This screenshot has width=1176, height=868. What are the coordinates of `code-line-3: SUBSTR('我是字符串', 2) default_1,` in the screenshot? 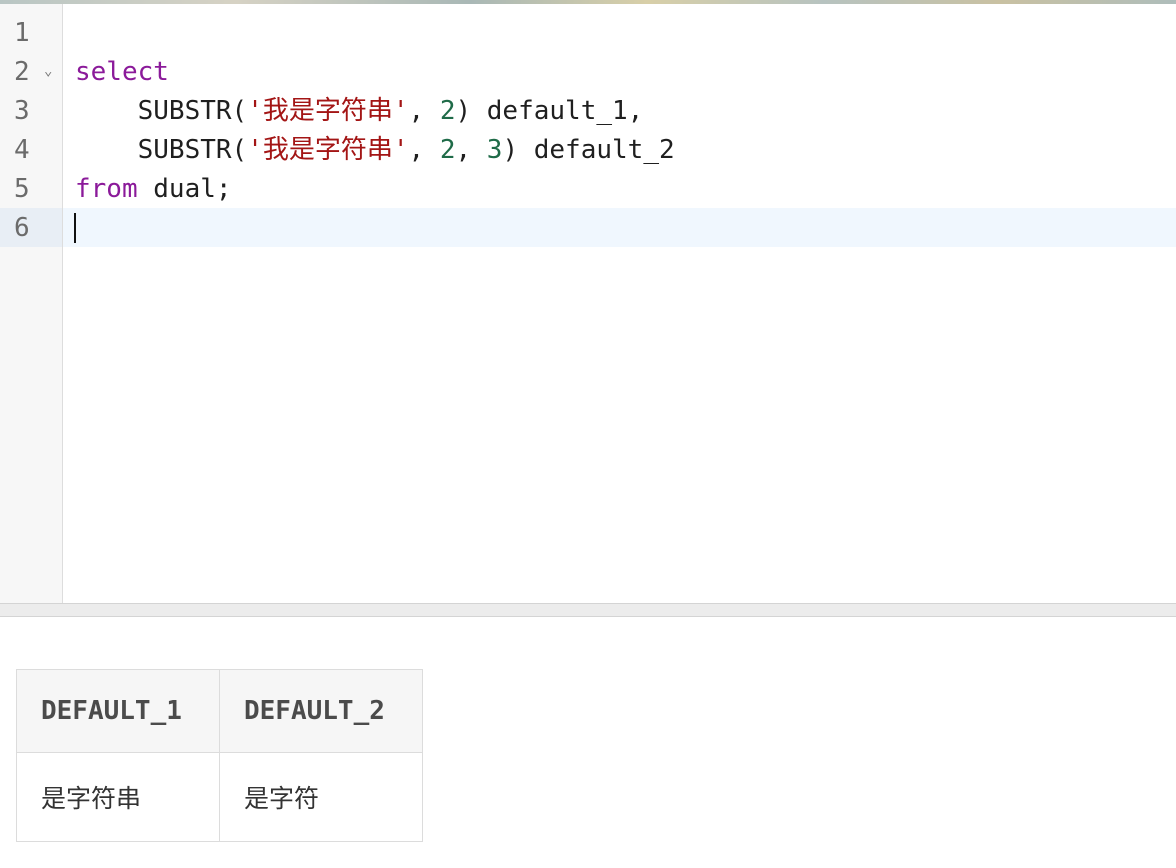 It's located at (619, 110).